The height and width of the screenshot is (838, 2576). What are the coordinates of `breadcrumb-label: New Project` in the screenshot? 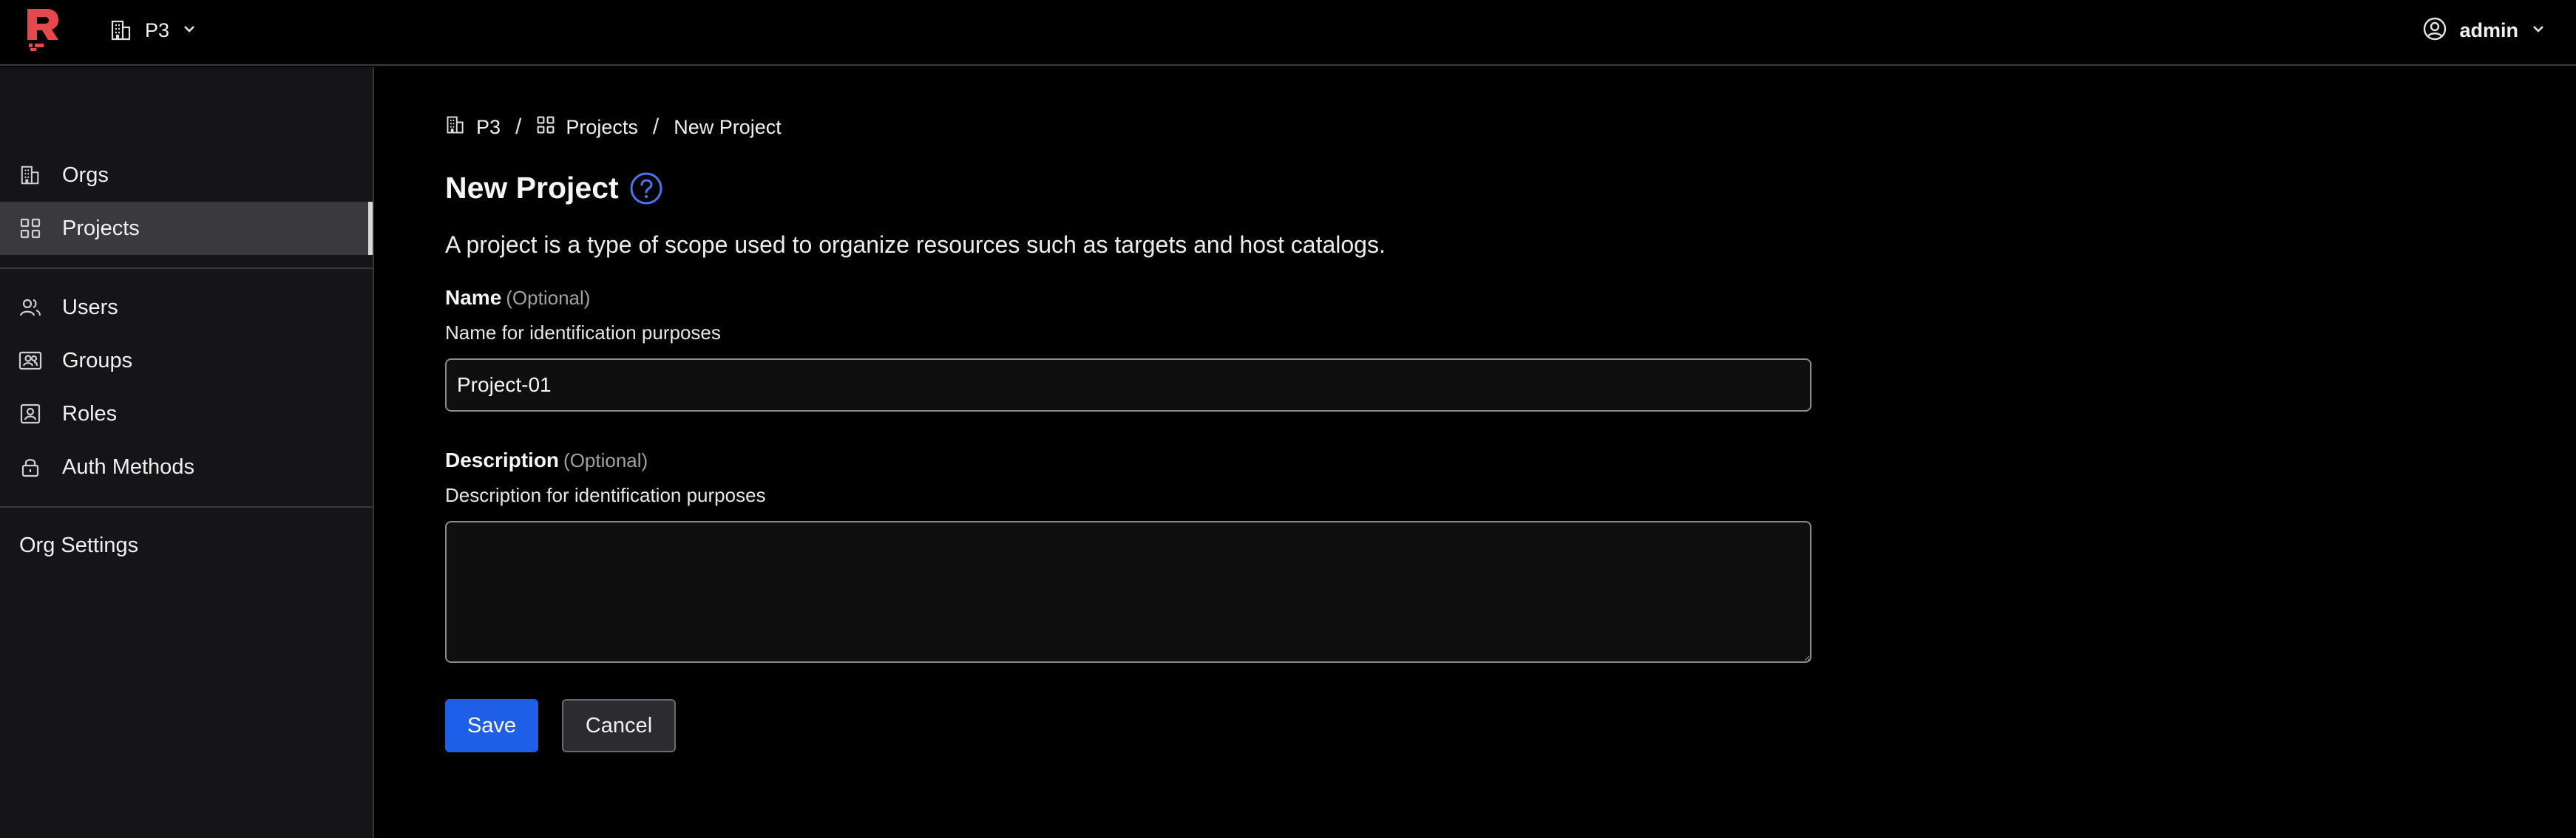 It's located at (728, 127).